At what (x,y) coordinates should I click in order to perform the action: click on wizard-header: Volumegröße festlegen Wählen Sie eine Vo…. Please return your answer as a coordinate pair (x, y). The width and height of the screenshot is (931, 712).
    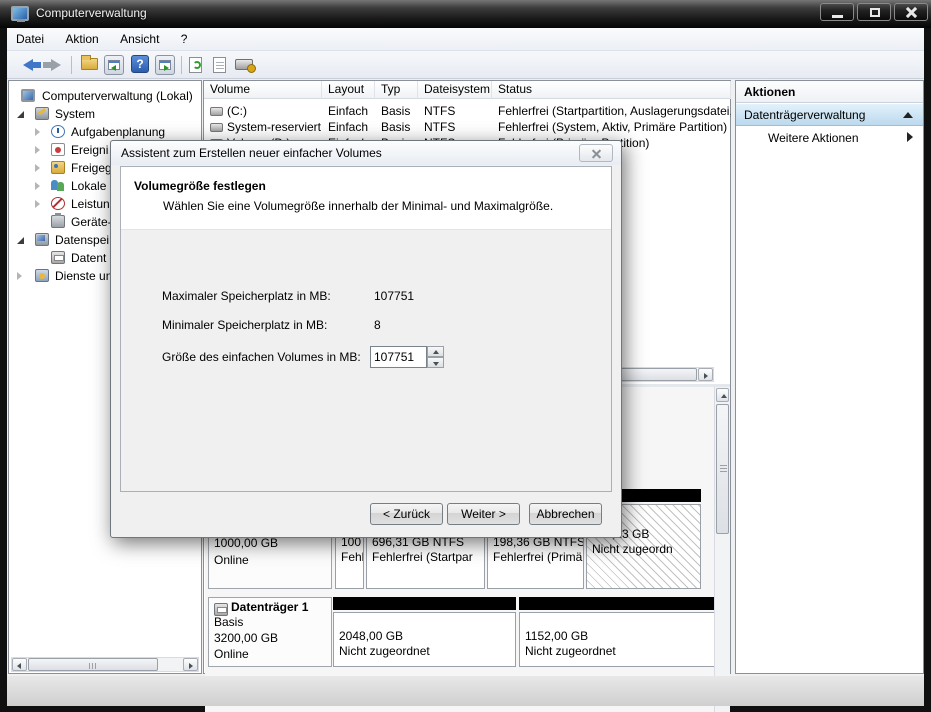
    Looking at the image, I should click on (366, 198).